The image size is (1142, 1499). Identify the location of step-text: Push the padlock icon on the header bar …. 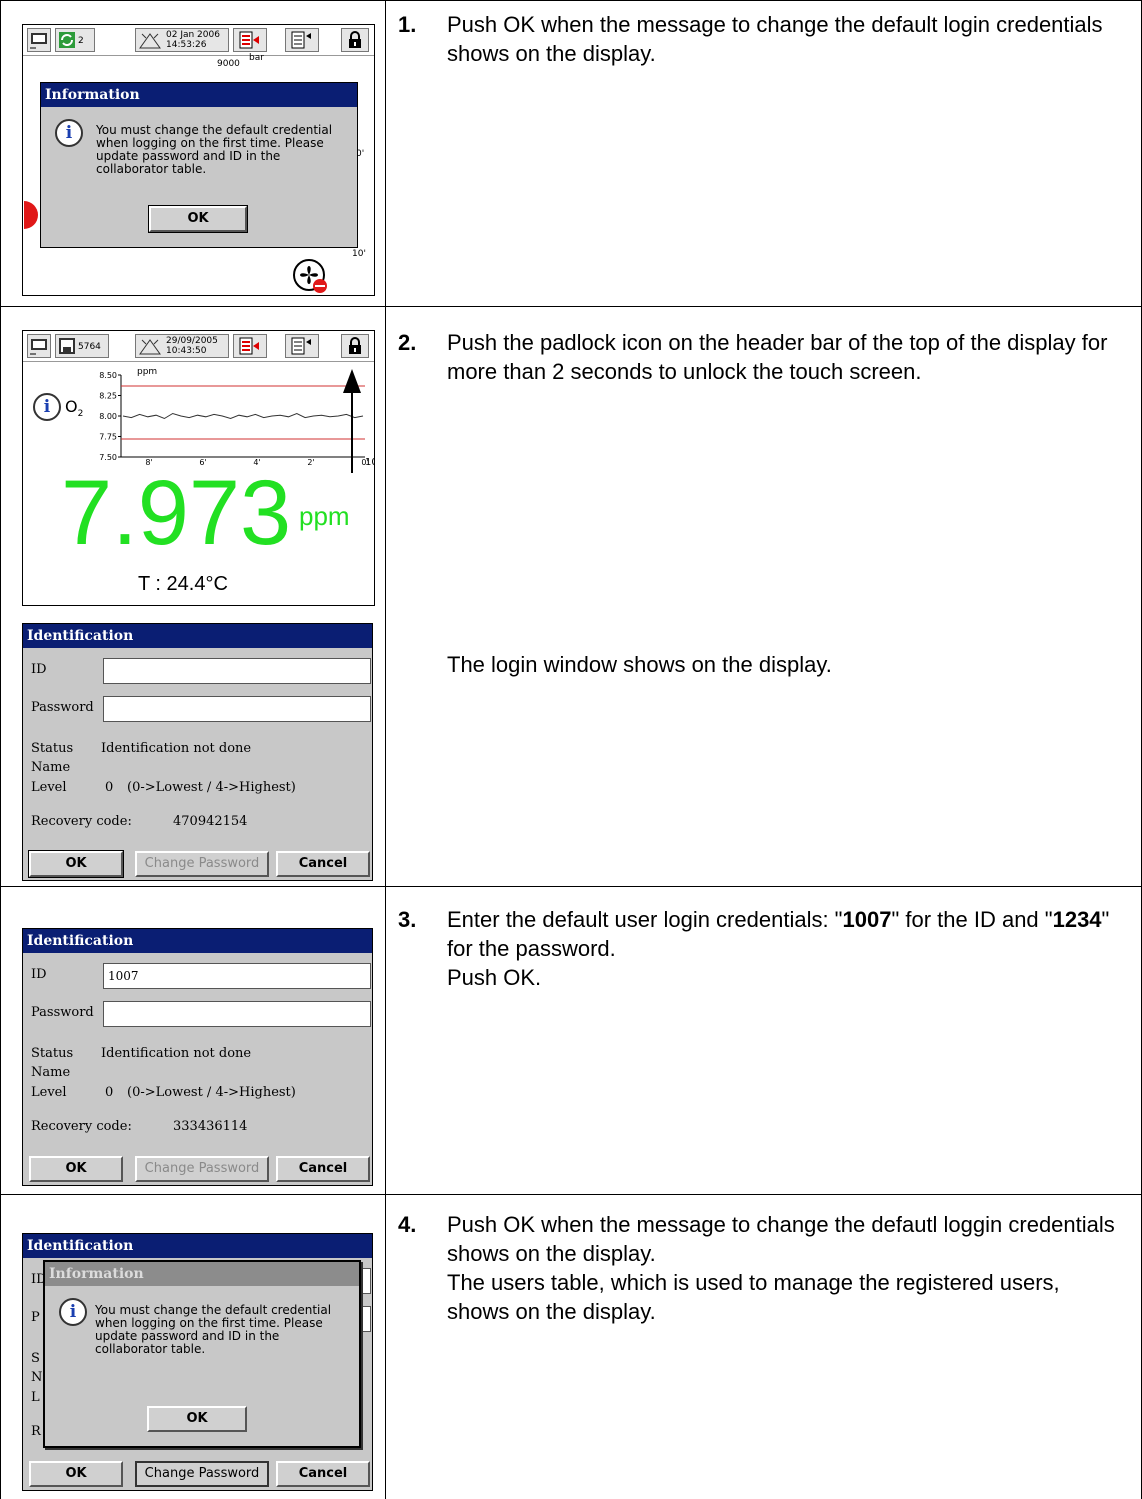
(777, 357).